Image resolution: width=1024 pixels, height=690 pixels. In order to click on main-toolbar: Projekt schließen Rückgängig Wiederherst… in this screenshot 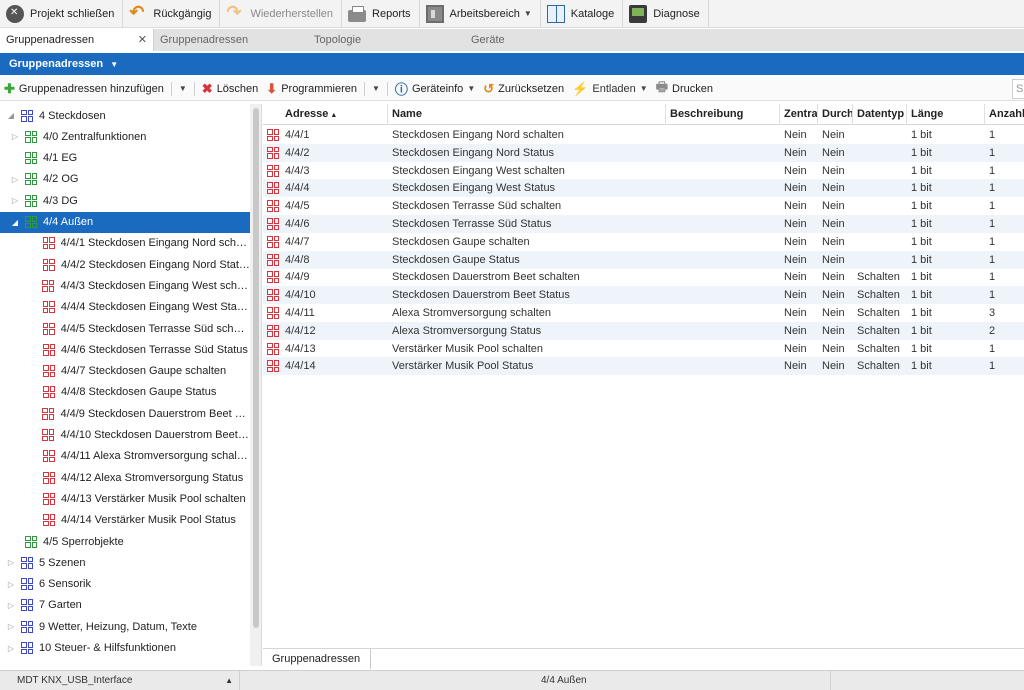, I will do `click(512, 14)`.